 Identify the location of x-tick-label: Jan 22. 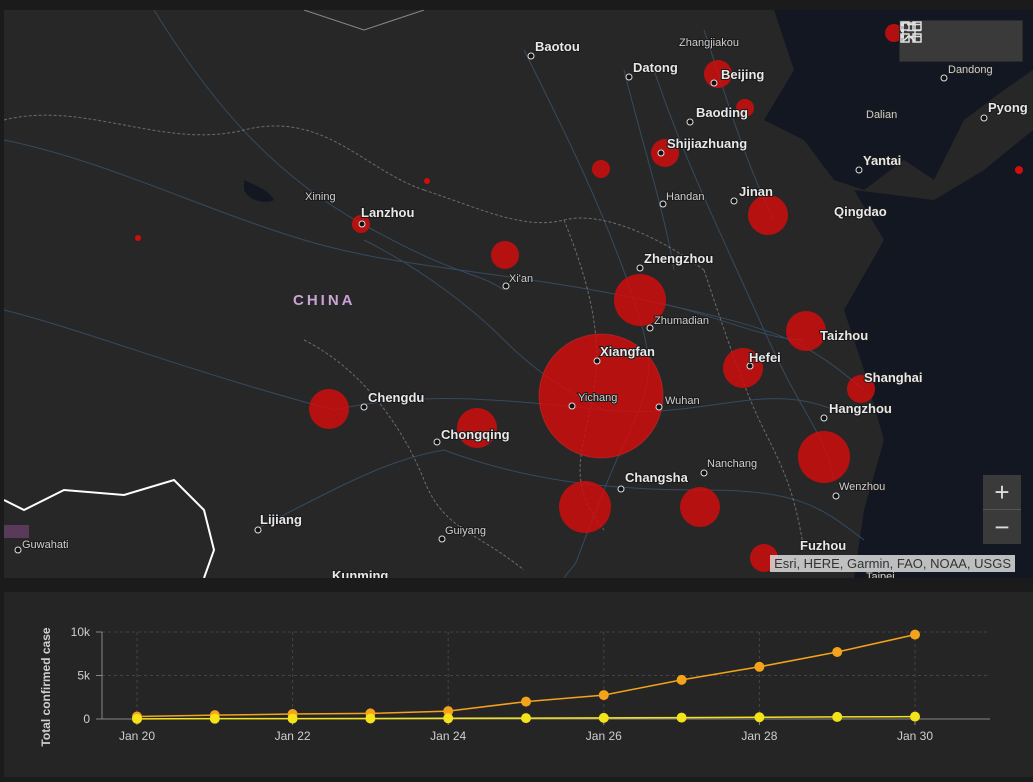
(293, 736).